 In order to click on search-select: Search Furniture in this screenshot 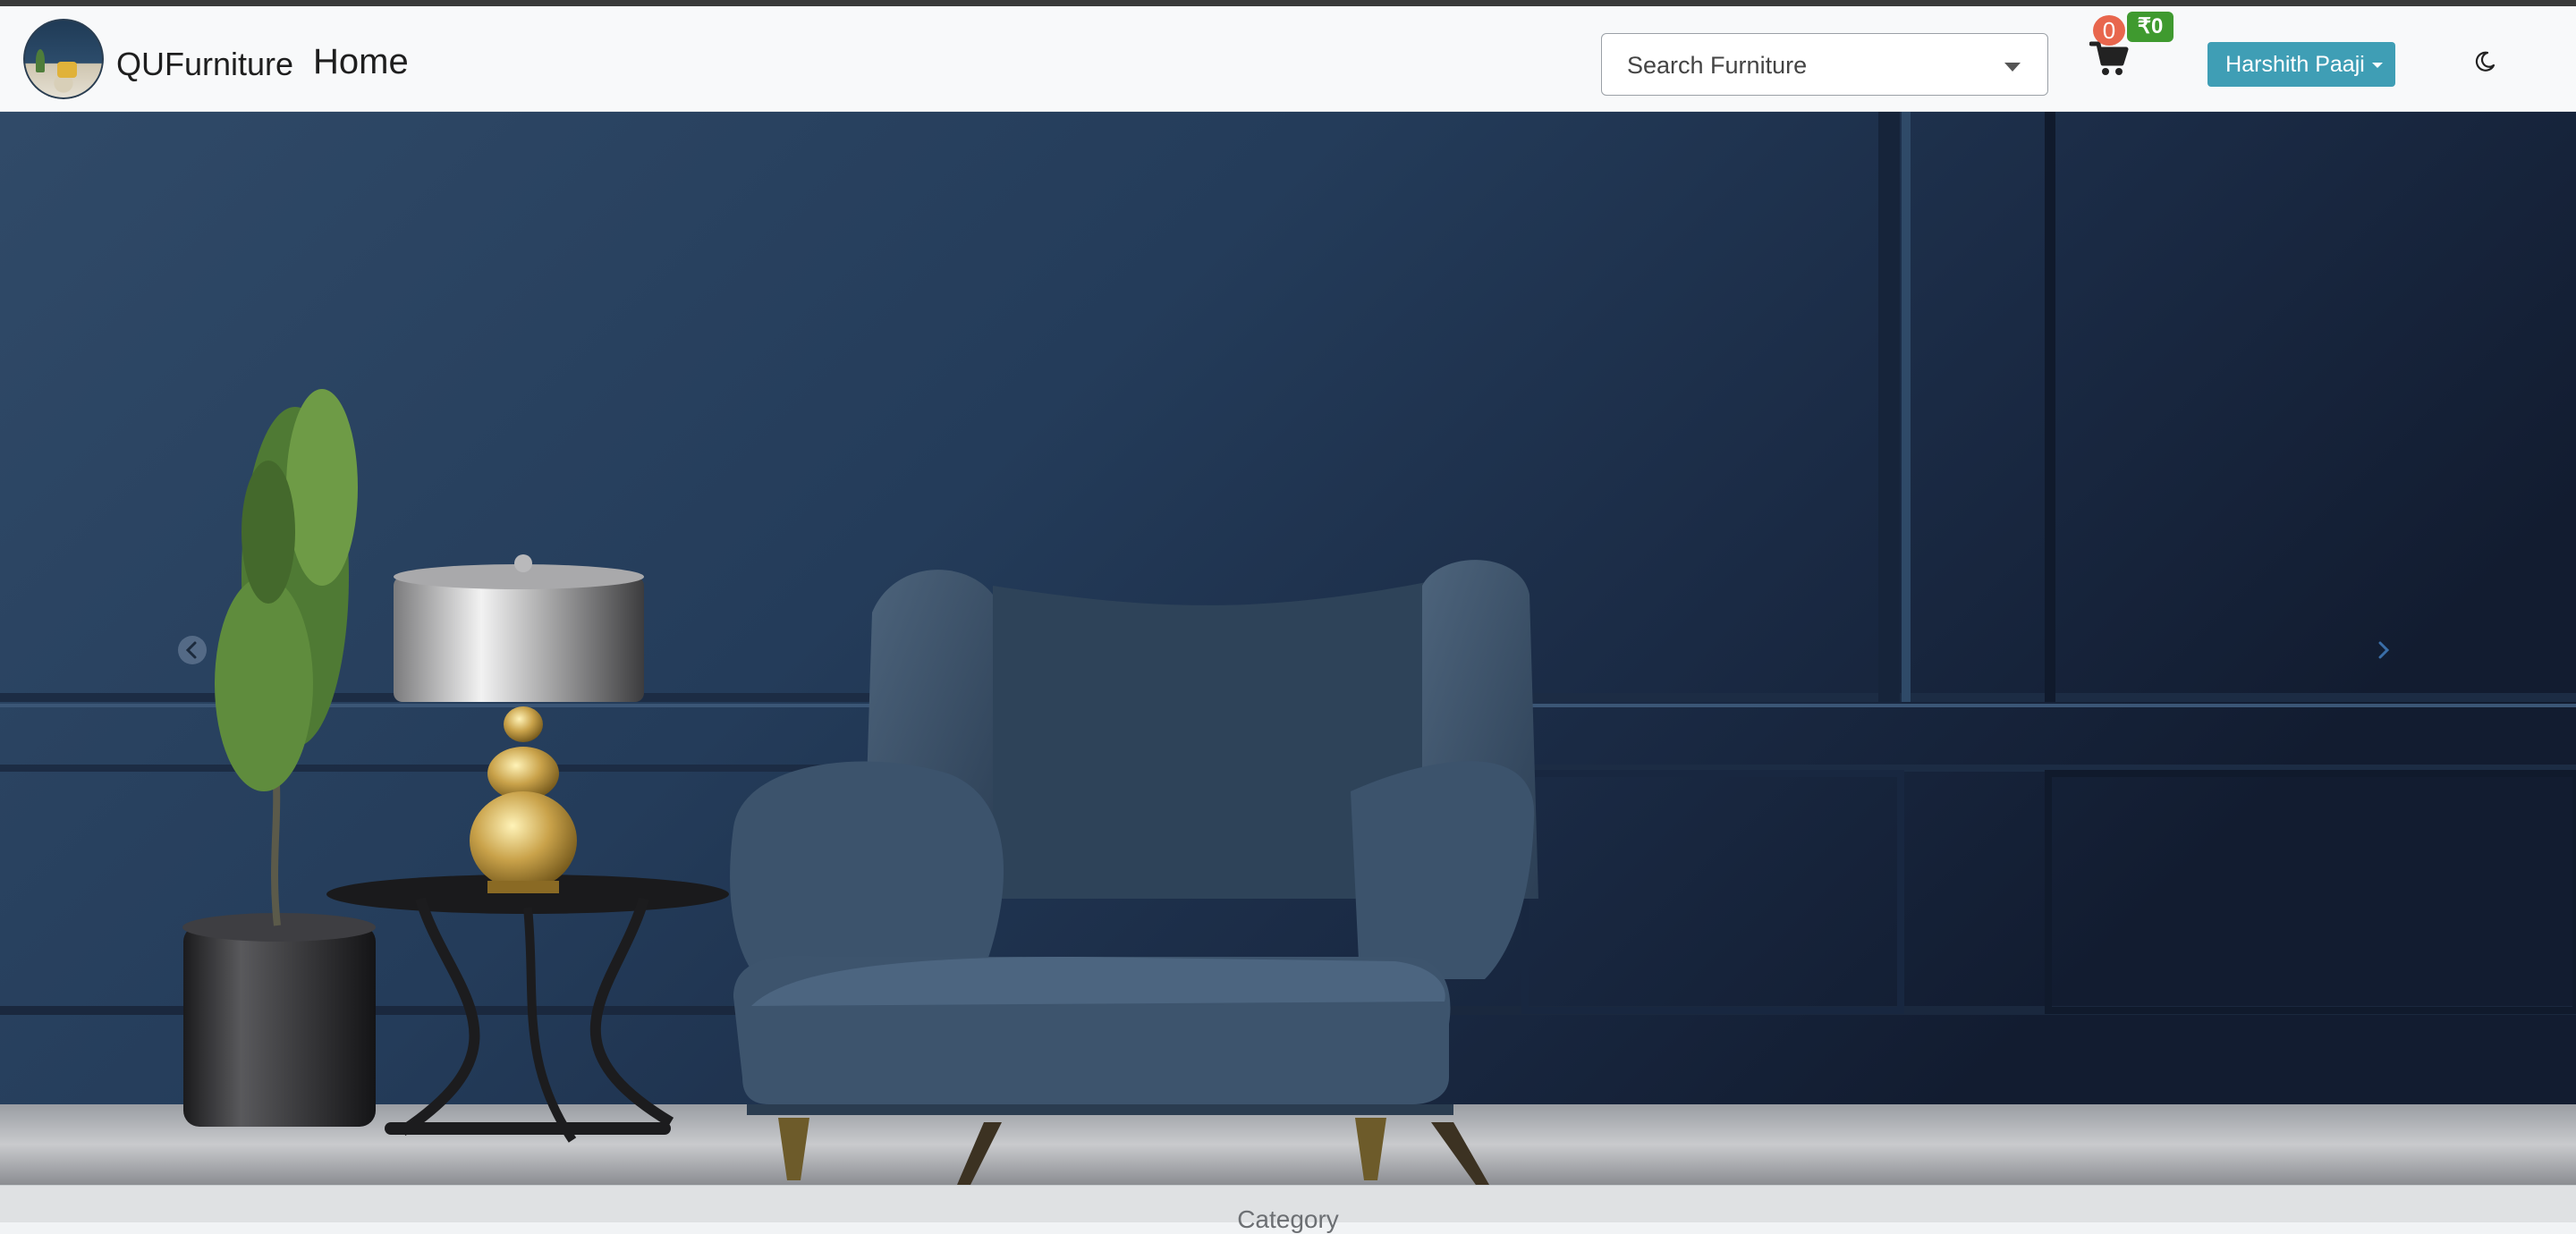, I will do `click(1824, 64)`.